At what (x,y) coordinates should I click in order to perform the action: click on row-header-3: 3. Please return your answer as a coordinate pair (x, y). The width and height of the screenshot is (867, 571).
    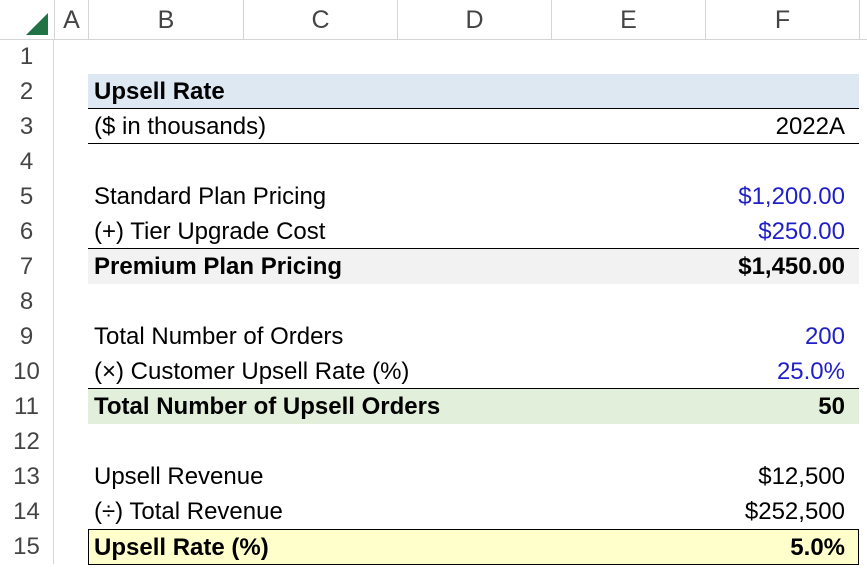
    Looking at the image, I should click on (27, 126).